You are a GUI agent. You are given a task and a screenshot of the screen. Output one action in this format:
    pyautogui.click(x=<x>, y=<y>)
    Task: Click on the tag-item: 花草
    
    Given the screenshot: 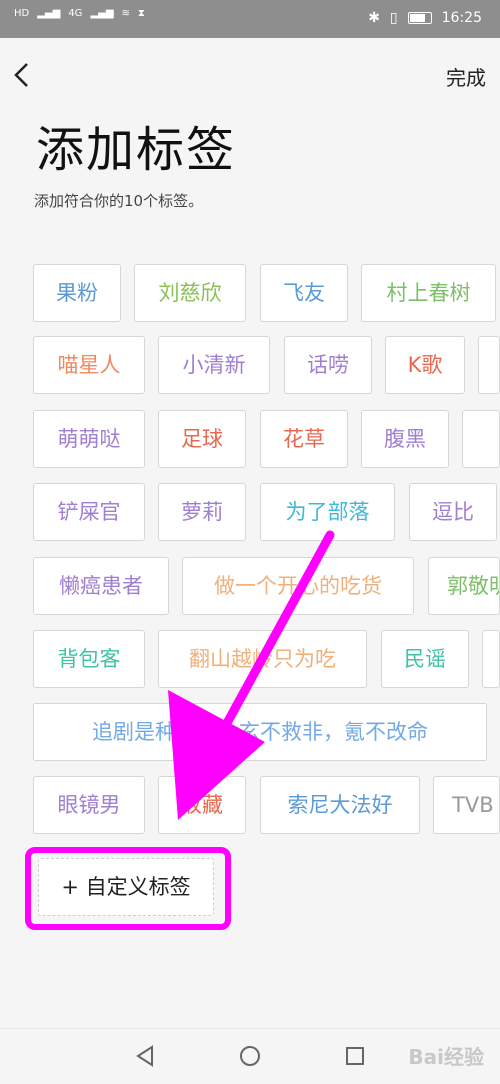 What is the action you would take?
    pyautogui.click(x=304, y=439)
    